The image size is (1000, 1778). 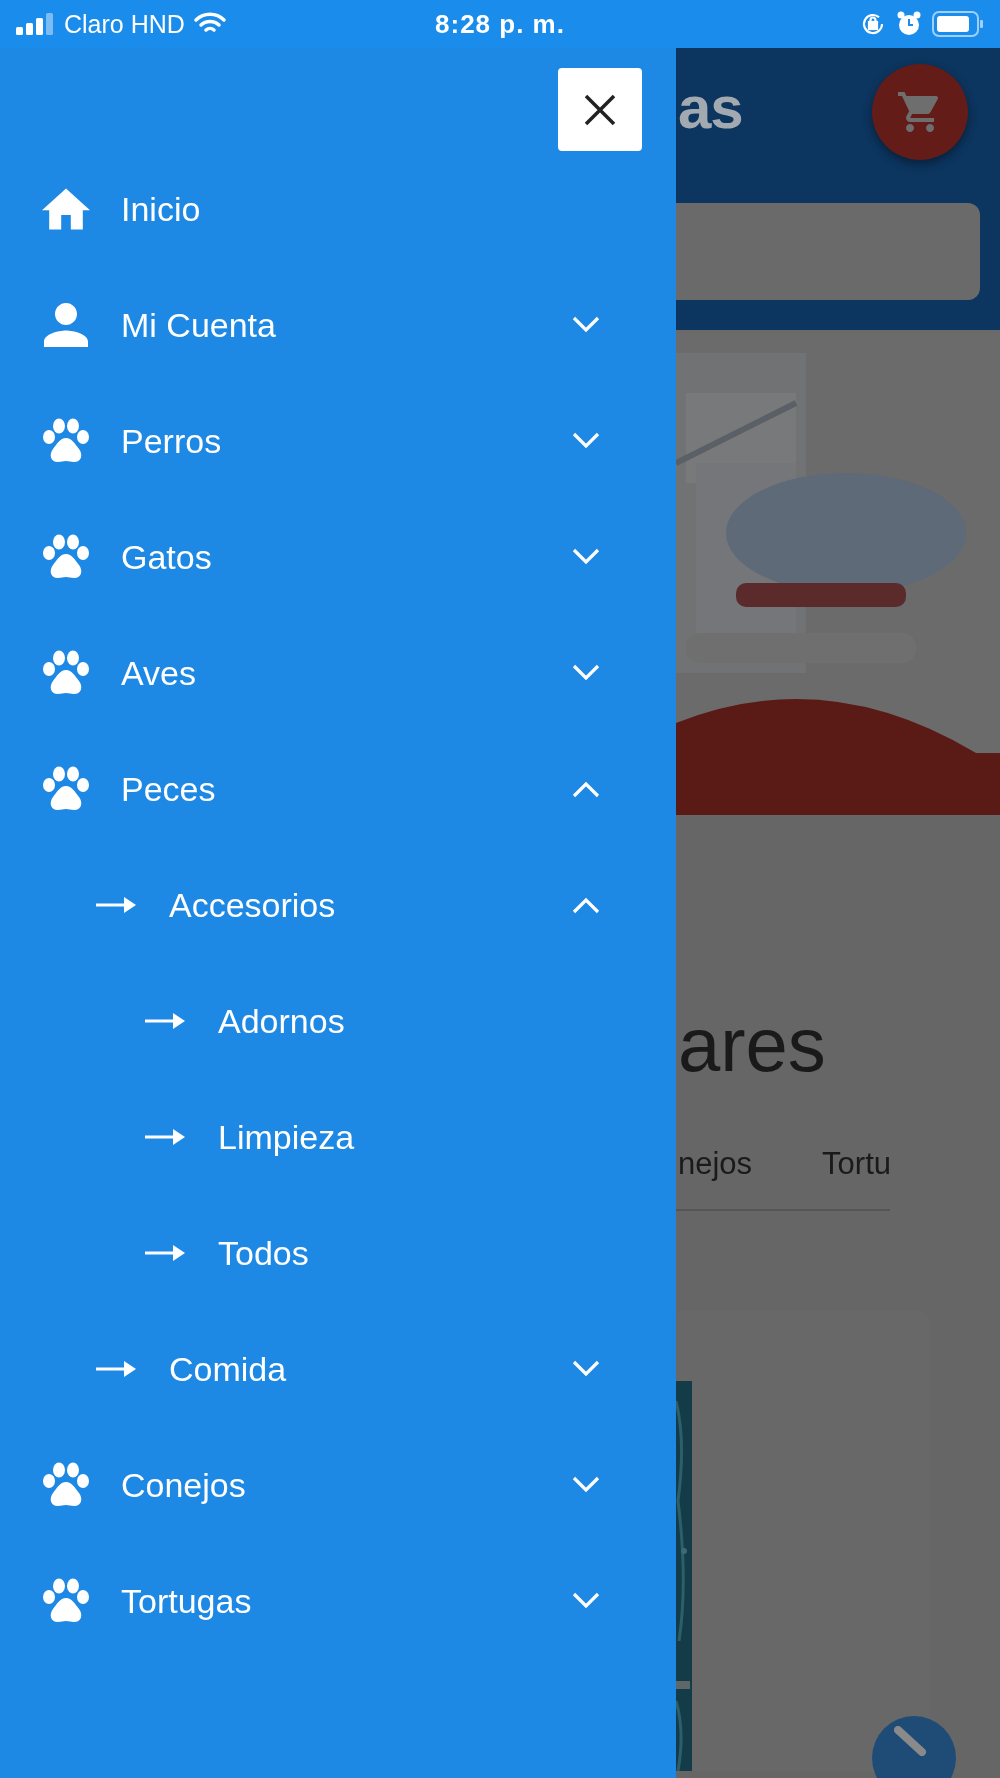 What do you see at coordinates (346, 673) in the screenshot?
I see `menu-item: Aves` at bounding box center [346, 673].